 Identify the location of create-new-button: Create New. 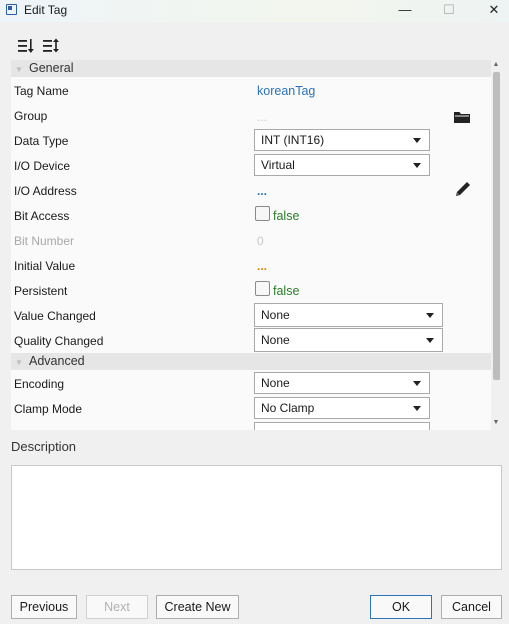
(197, 607).